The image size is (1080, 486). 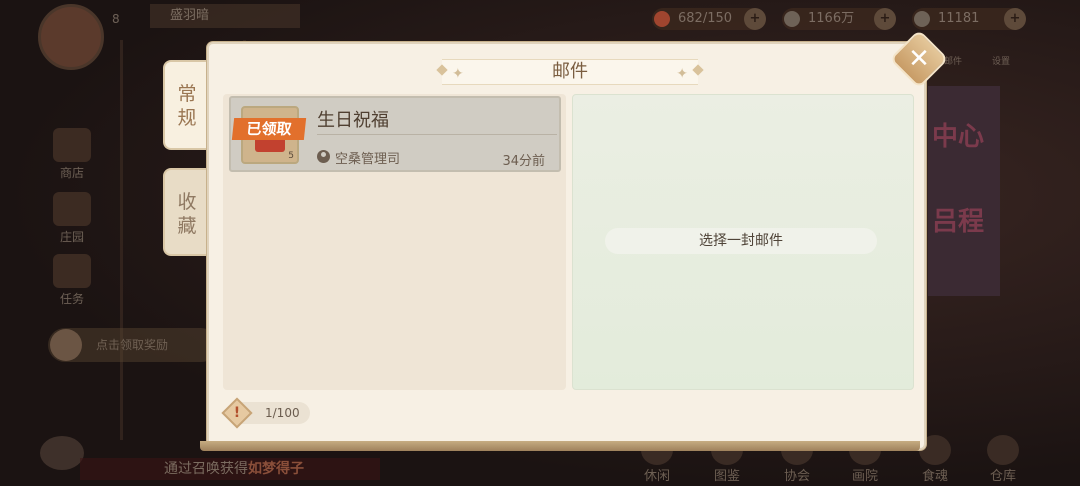 I want to click on resource-coin: 1166万 +, so click(x=839, y=19).